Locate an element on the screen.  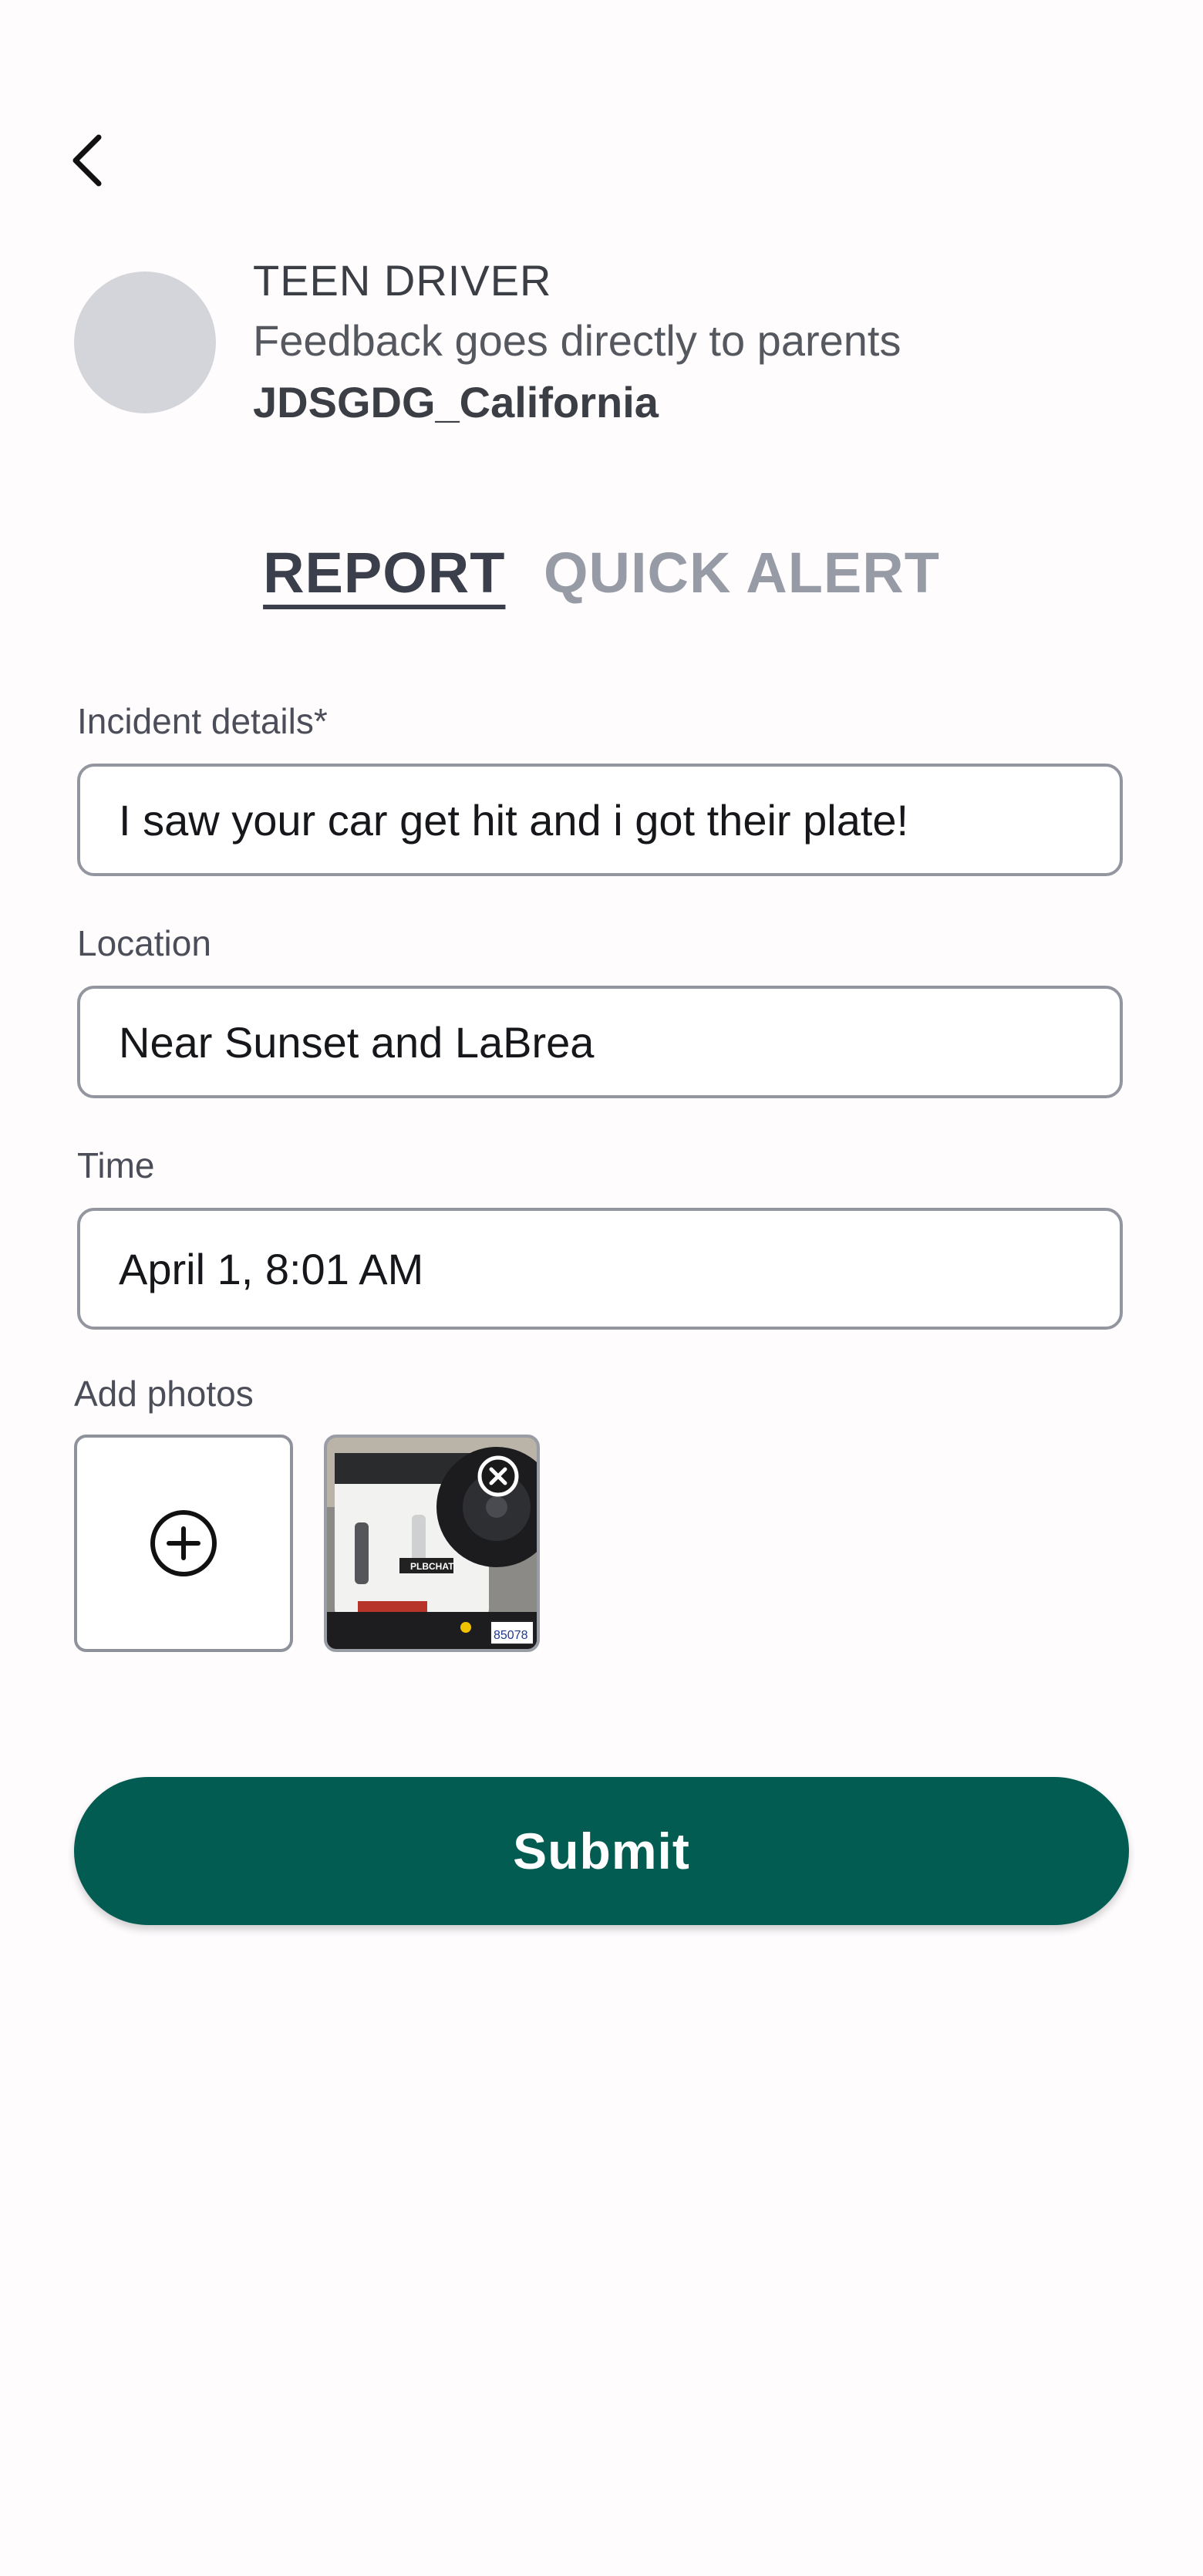
close-circle-icon is located at coordinates (498, 1476).